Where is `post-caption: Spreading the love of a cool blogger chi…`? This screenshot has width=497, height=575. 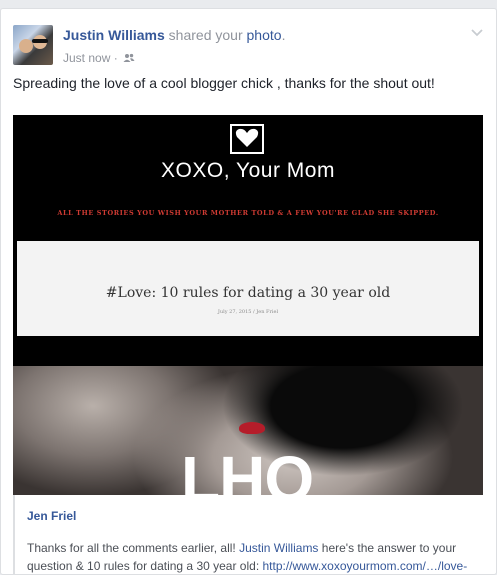
post-caption: Spreading the love of a cool blogger chi… is located at coordinates (224, 83).